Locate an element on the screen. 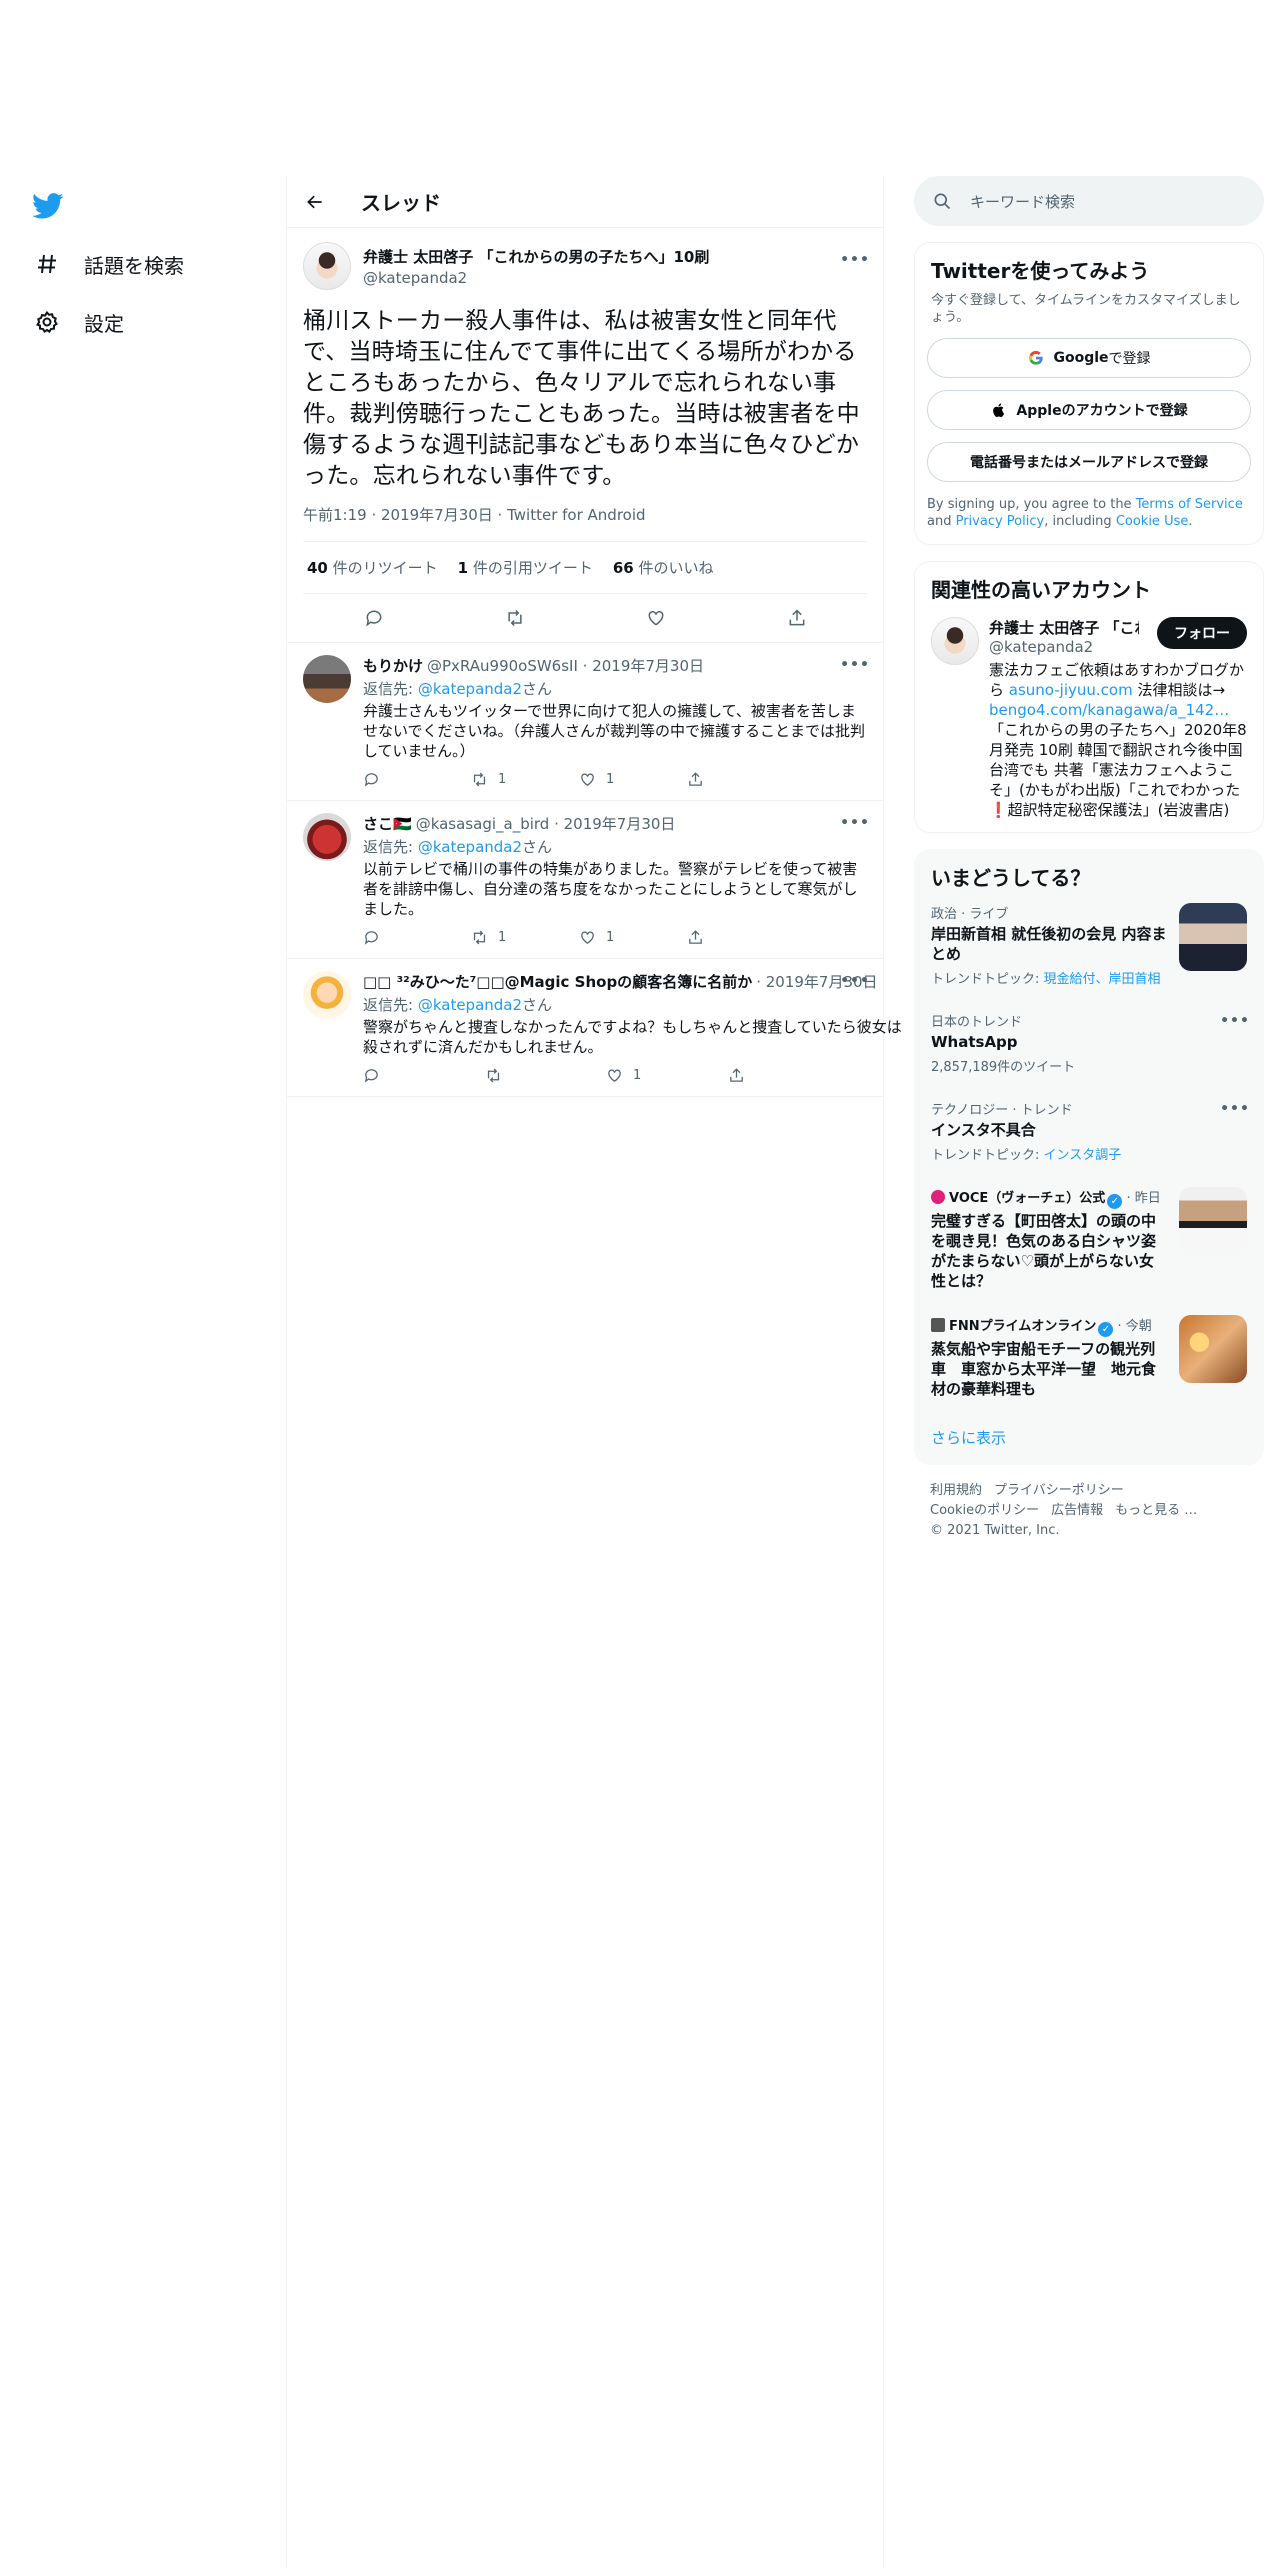  like-icon is located at coordinates (656, 618).